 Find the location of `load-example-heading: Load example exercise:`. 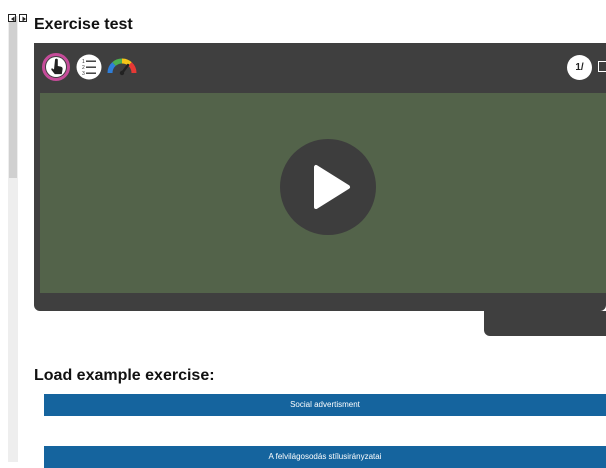

load-example-heading: Load example exercise: is located at coordinates (124, 375).